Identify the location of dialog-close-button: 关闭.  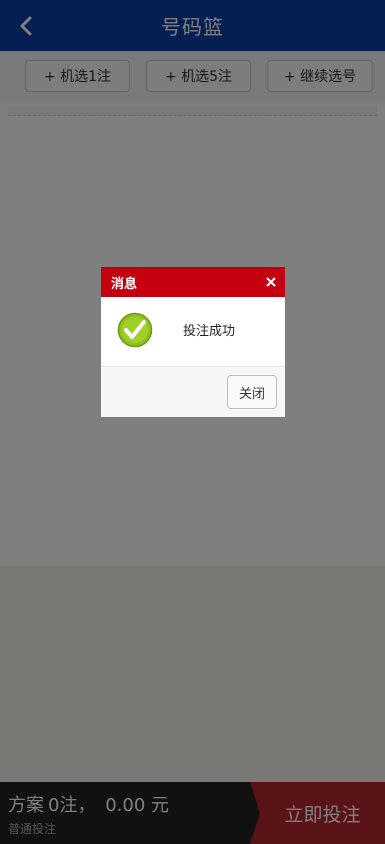
(252, 392).